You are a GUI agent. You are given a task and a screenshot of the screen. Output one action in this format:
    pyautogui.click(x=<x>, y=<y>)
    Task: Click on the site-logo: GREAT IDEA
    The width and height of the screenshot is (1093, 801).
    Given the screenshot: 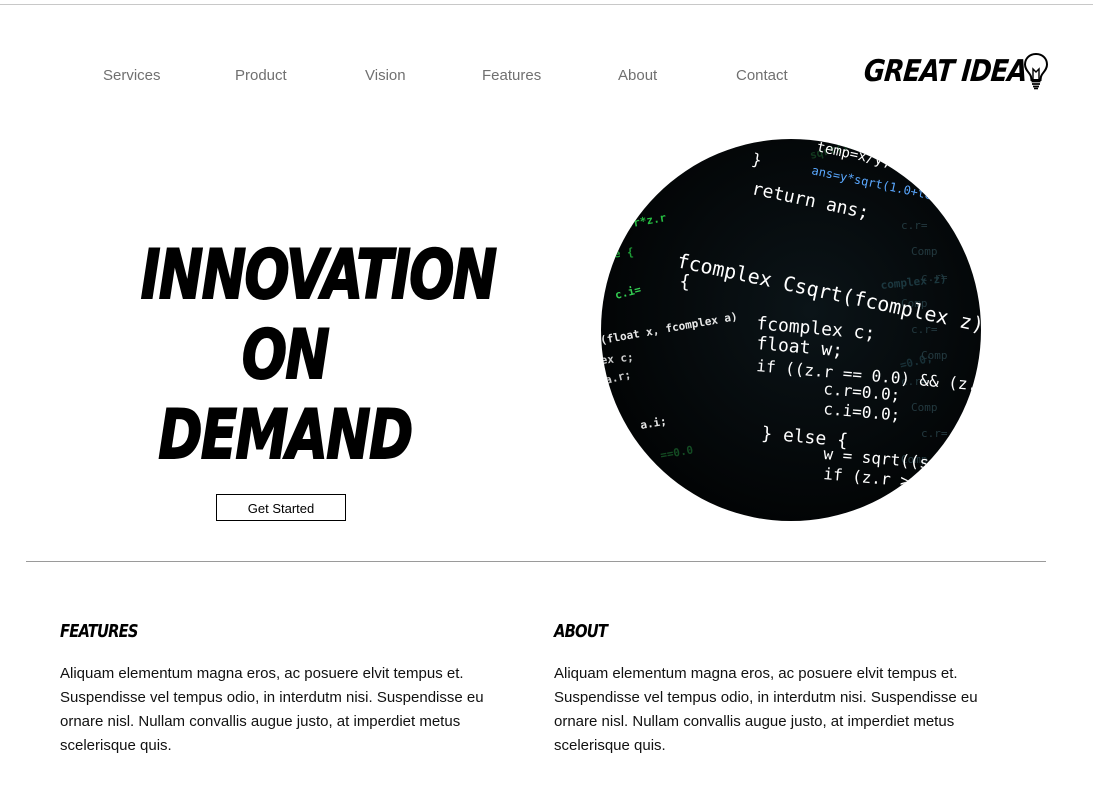 What is the action you would take?
    pyautogui.click(x=957, y=71)
    